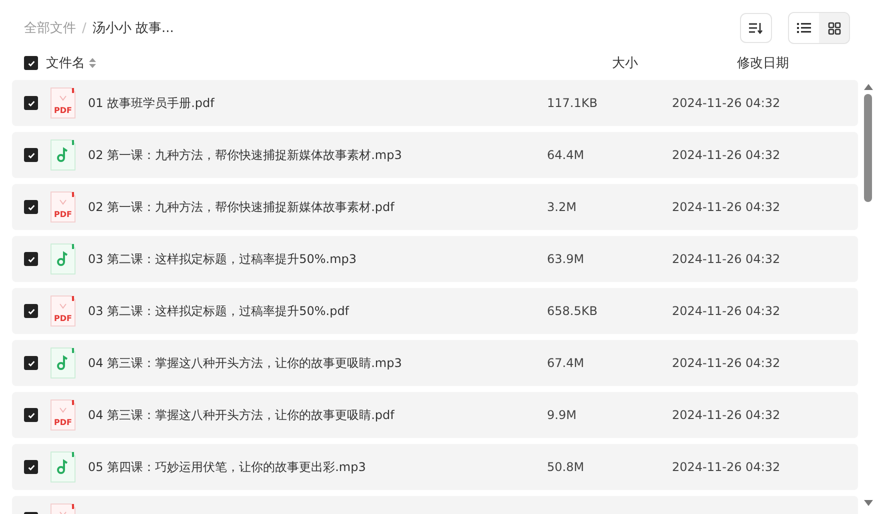 This screenshot has height=514, width=874. I want to click on column-header: 修改日期, so click(763, 63).